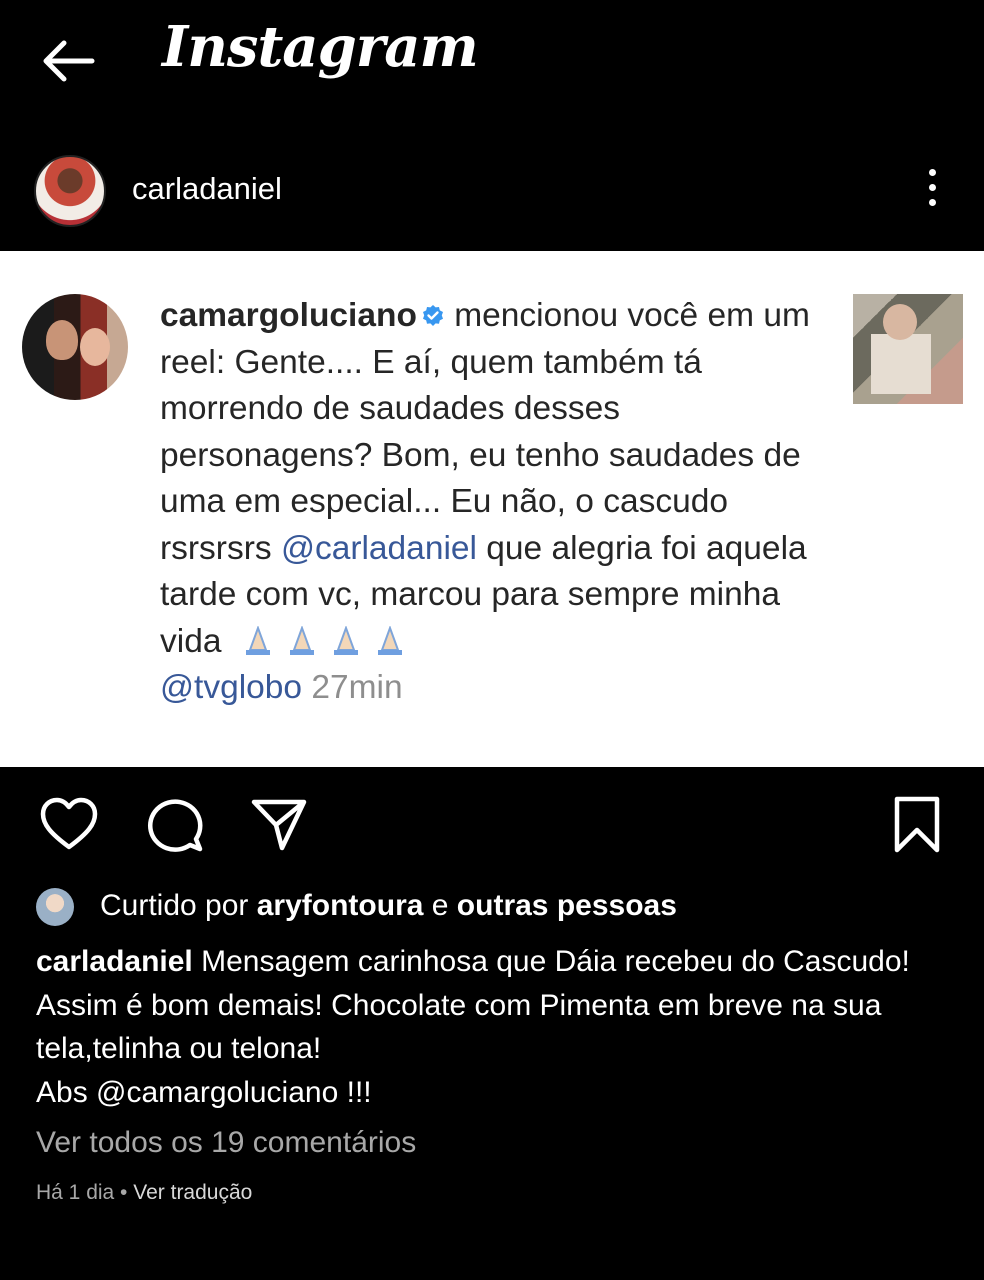  Describe the element at coordinates (340, 905) in the screenshot. I see `liker-username: aryfontoura` at that location.